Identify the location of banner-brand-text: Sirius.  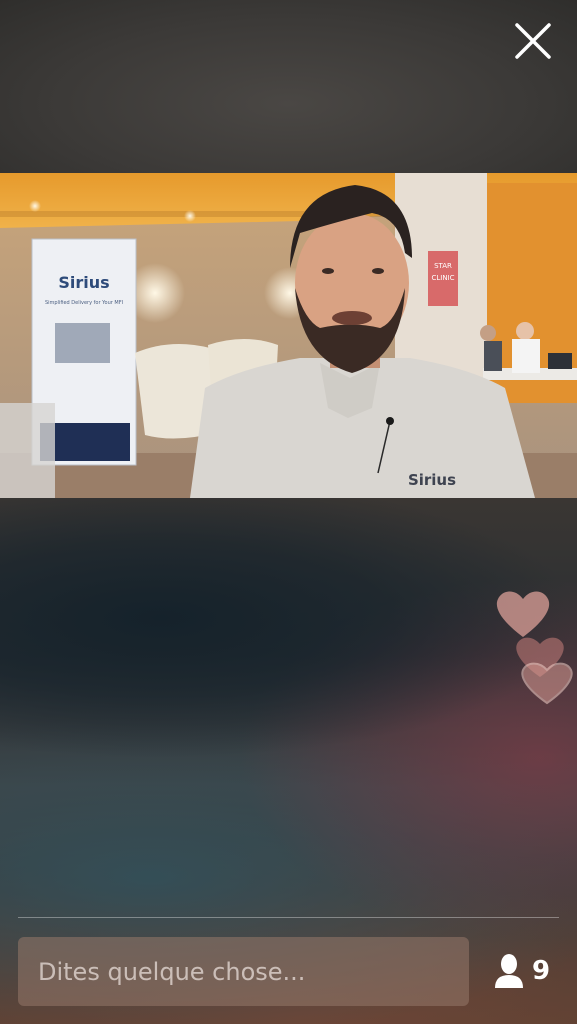
(83, 282).